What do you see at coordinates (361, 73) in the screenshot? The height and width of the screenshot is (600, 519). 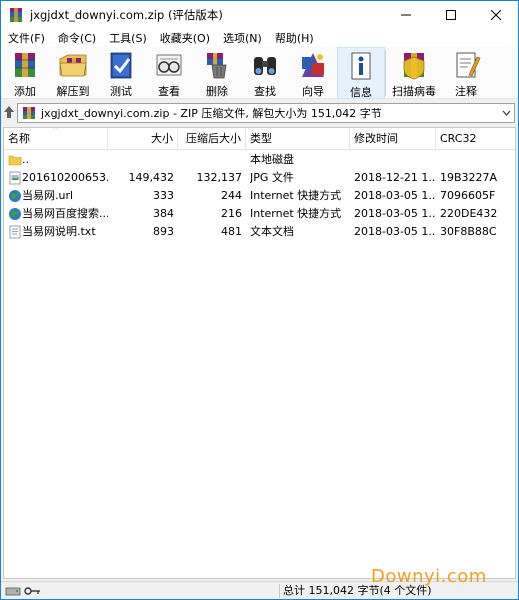 I see `info-button: 信息` at bounding box center [361, 73].